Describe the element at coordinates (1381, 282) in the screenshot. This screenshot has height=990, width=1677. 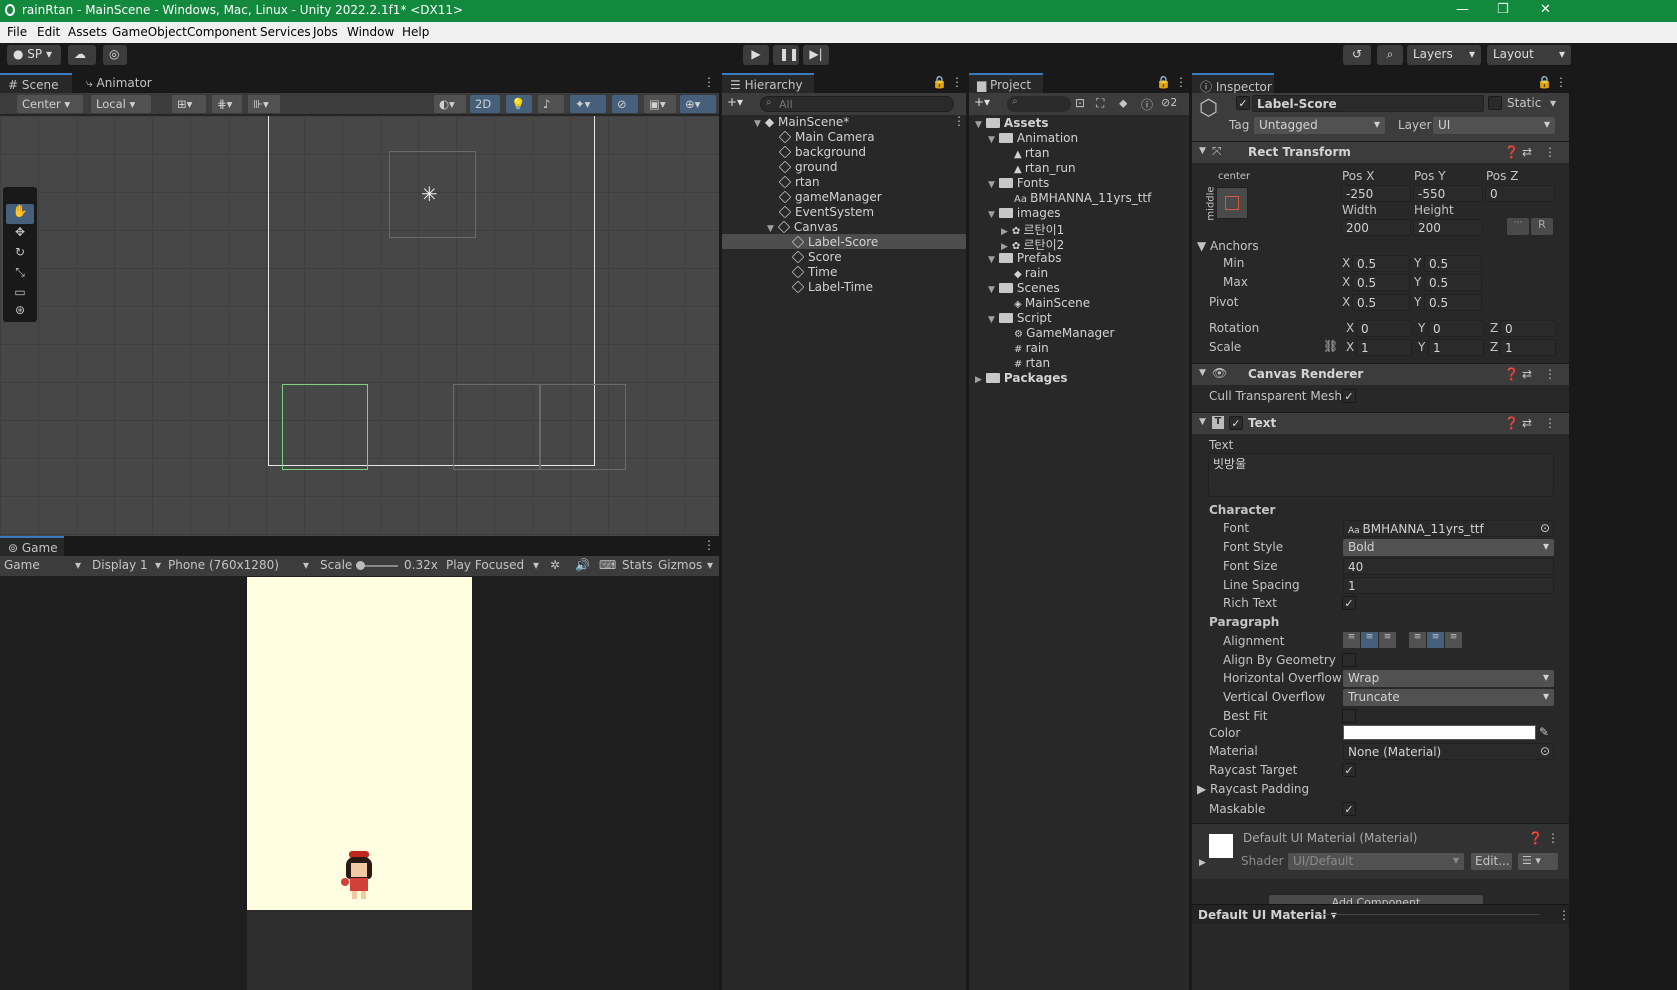
I see `max-x-input: 0.5` at that location.